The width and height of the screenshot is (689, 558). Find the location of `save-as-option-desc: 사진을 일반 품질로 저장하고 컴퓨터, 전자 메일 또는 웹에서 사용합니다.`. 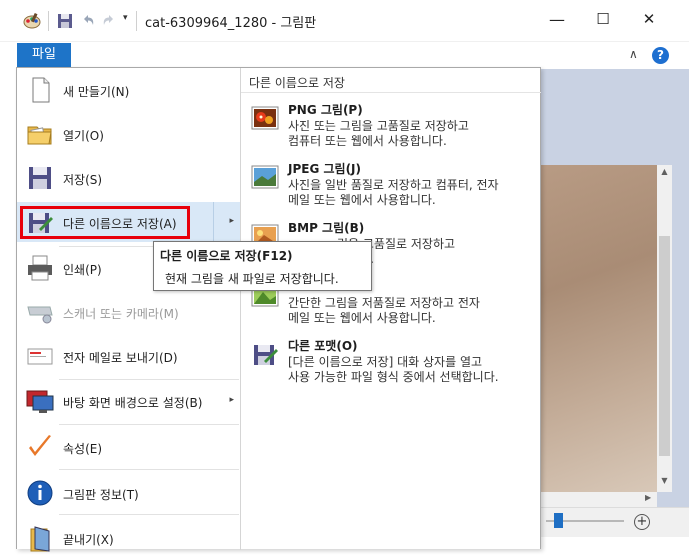

save-as-option-desc: 사진을 일반 품질로 저장하고 컴퓨터, 전자 메일 또는 웹에서 사용합니다. is located at coordinates (393, 193).